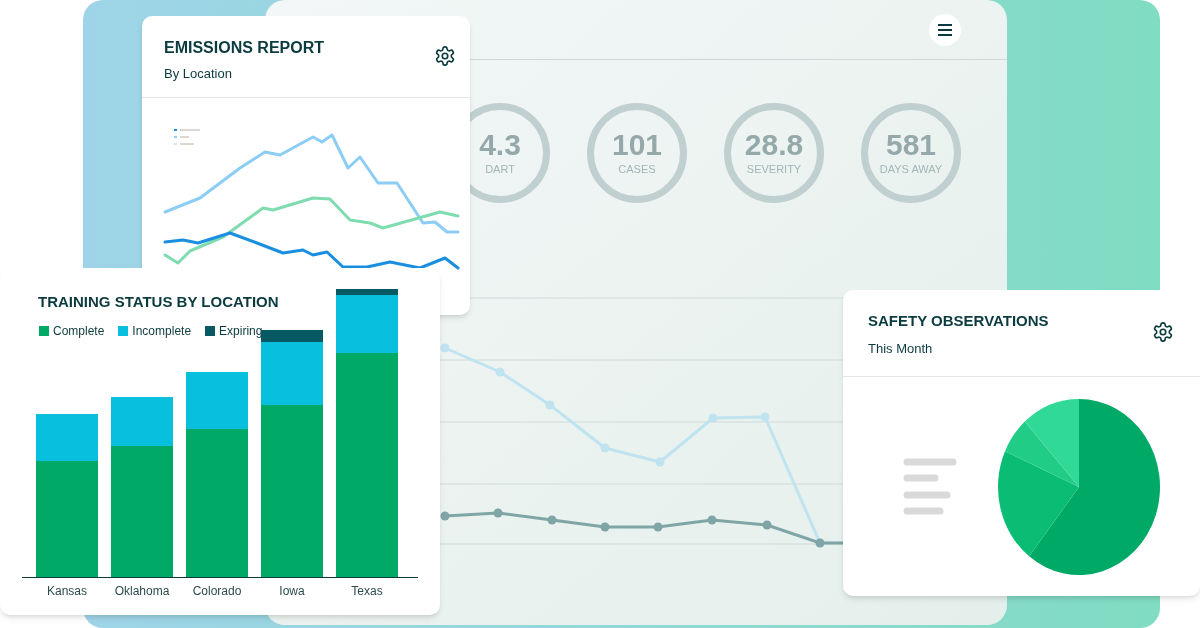  I want to click on card-title: SAFETY OBSERVATIONS, so click(958, 321).